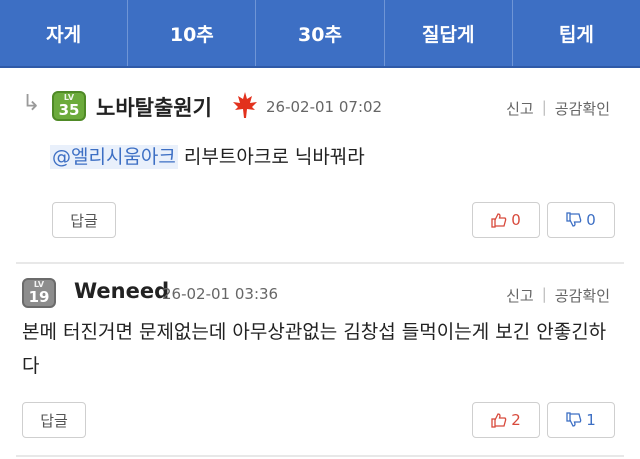  I want to click on downvote-count: 0, so click(591, 220).